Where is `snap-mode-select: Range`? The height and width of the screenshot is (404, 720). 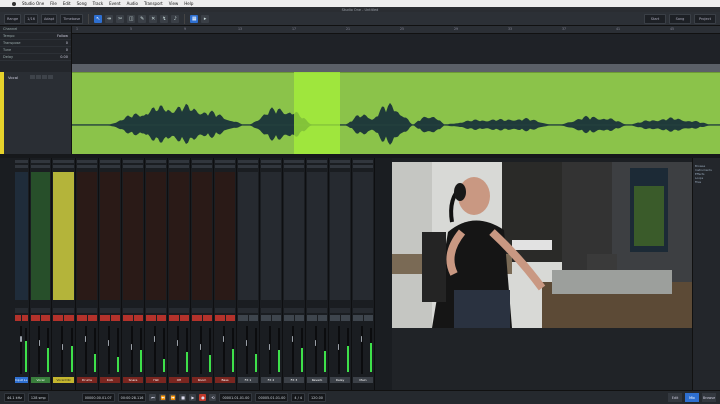 snap-mode-select: Range is located at coordinates (13, 18).